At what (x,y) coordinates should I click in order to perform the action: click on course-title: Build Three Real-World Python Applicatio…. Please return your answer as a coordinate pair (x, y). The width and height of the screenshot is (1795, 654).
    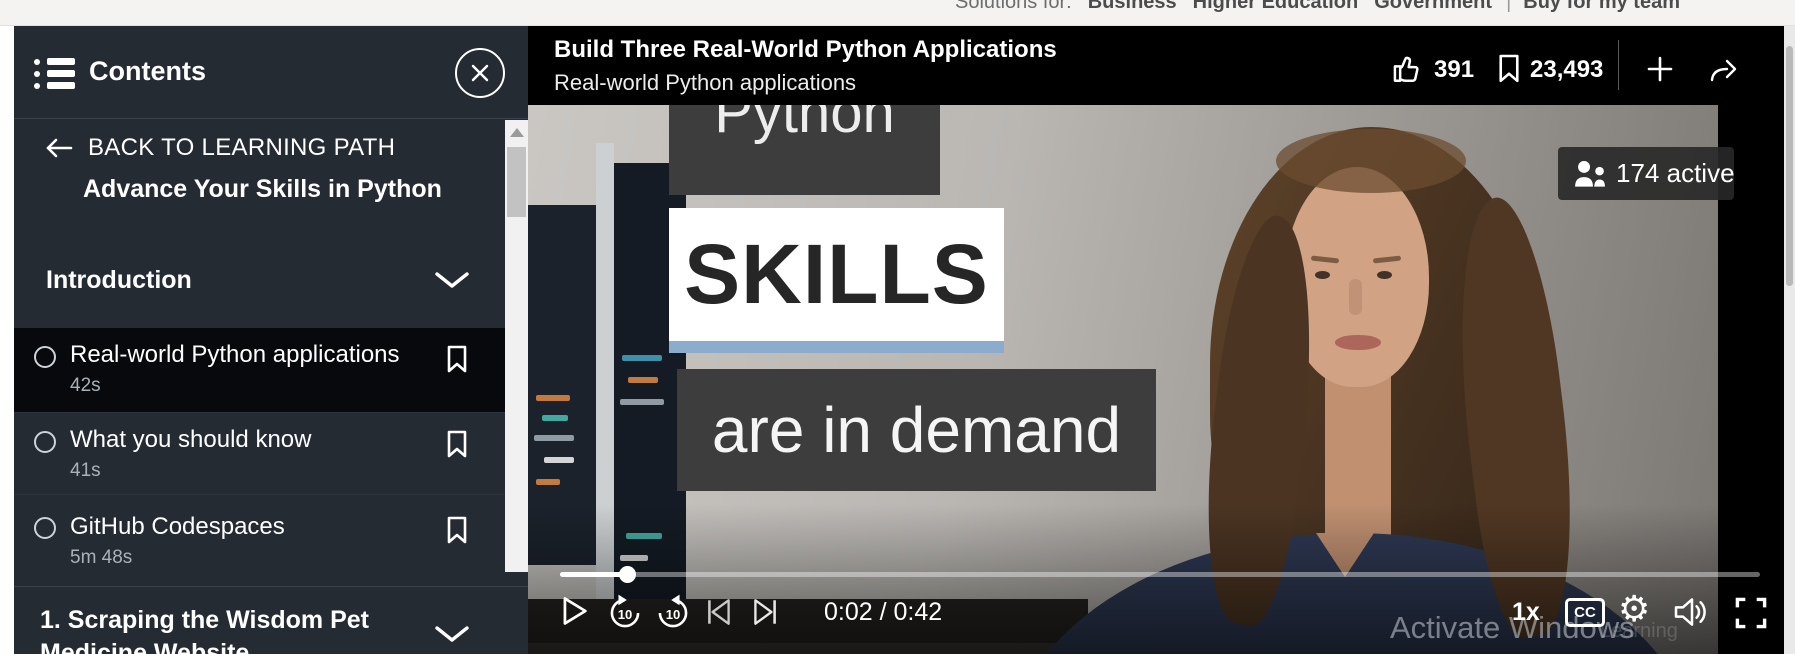
    Looking at the image, I should click on (805, 49).